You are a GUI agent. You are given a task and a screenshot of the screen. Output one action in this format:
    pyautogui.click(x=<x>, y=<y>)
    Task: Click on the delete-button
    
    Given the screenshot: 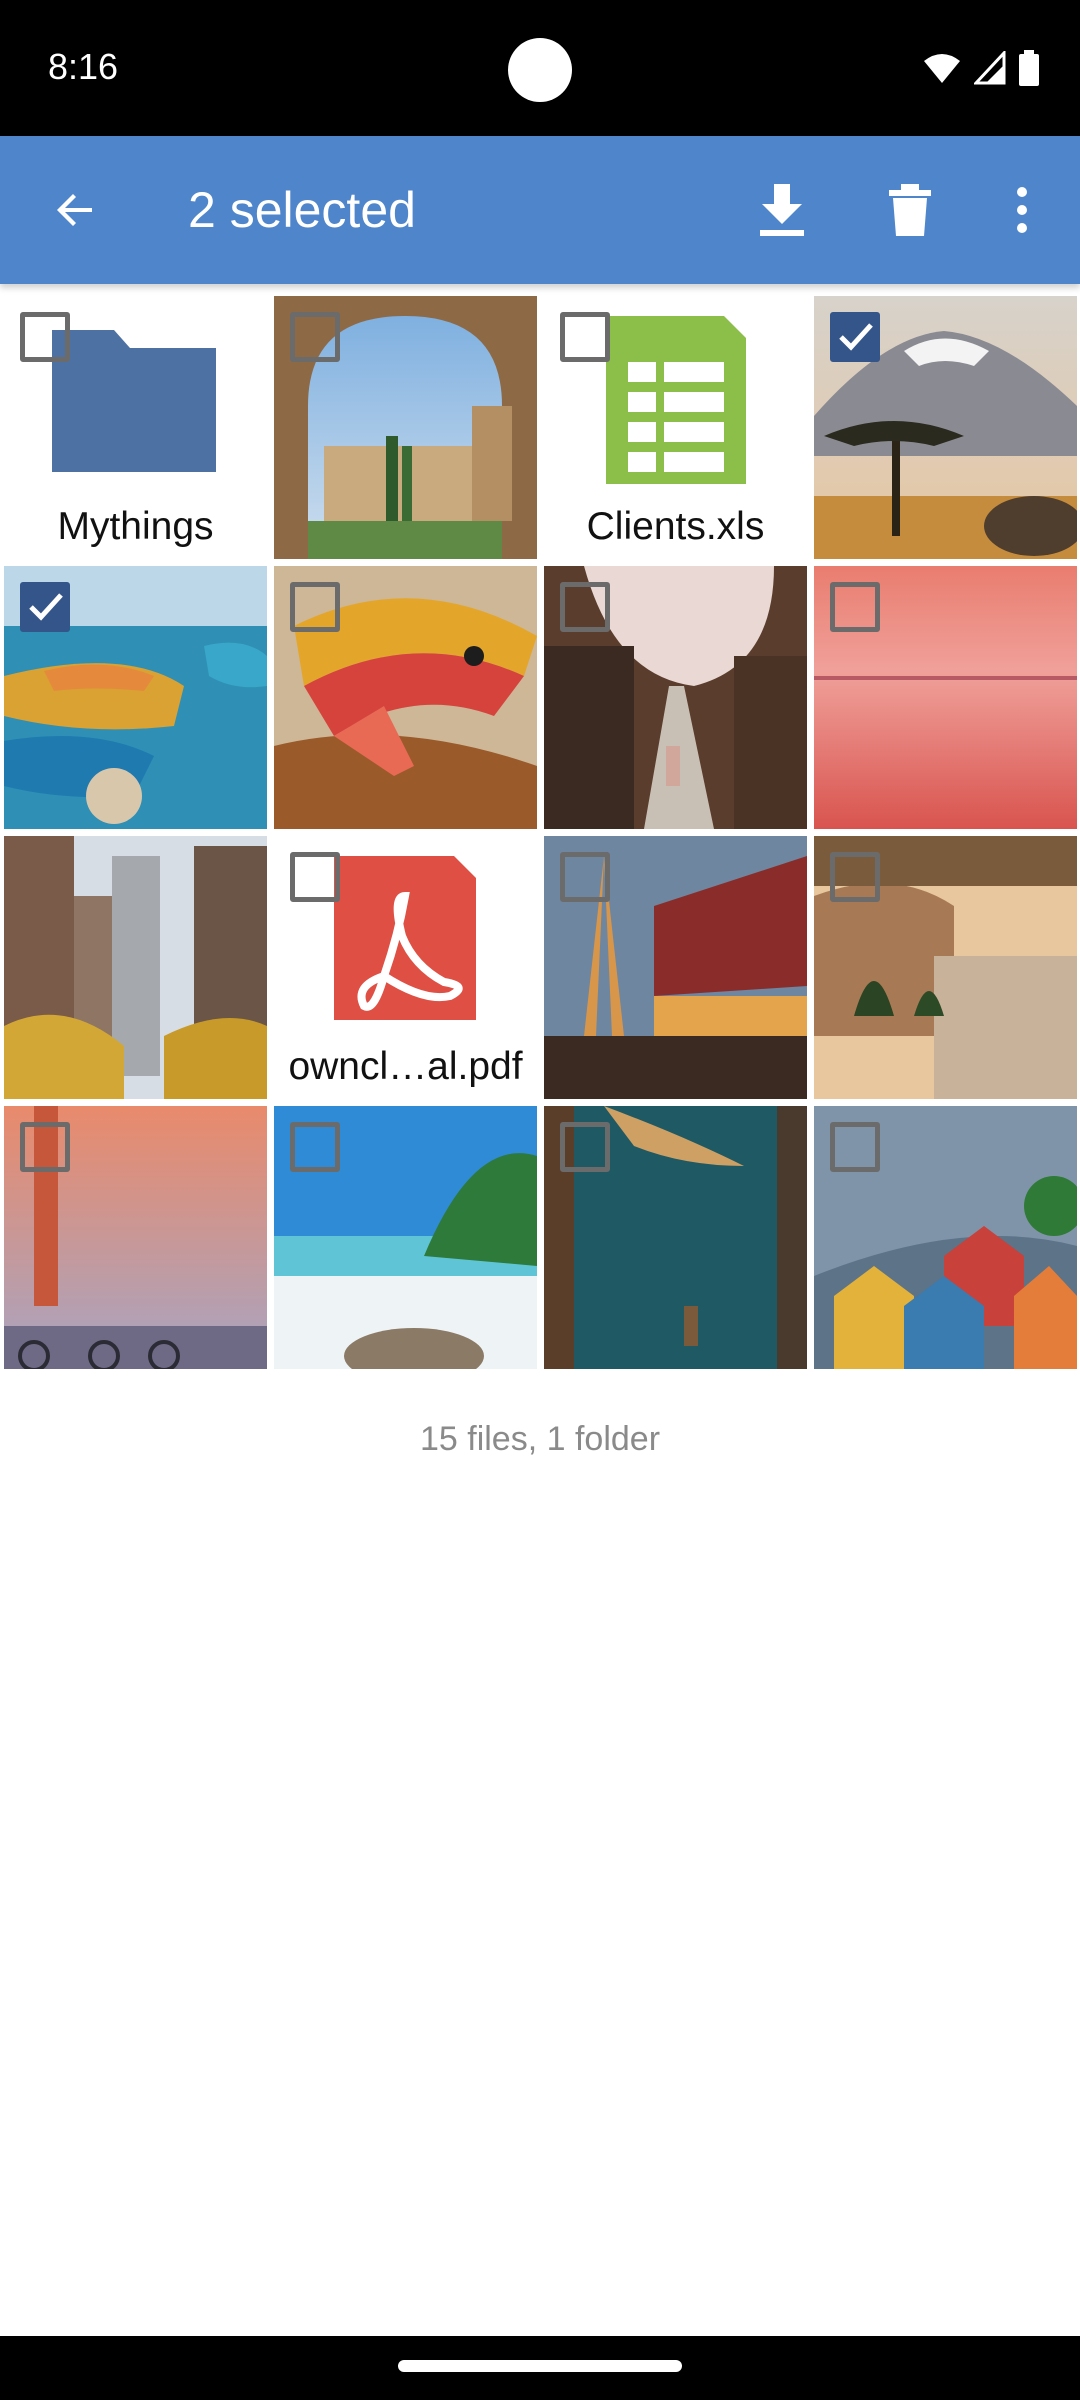 What is the action you would take?
    pyautogui.click(x=910, y=210)
    